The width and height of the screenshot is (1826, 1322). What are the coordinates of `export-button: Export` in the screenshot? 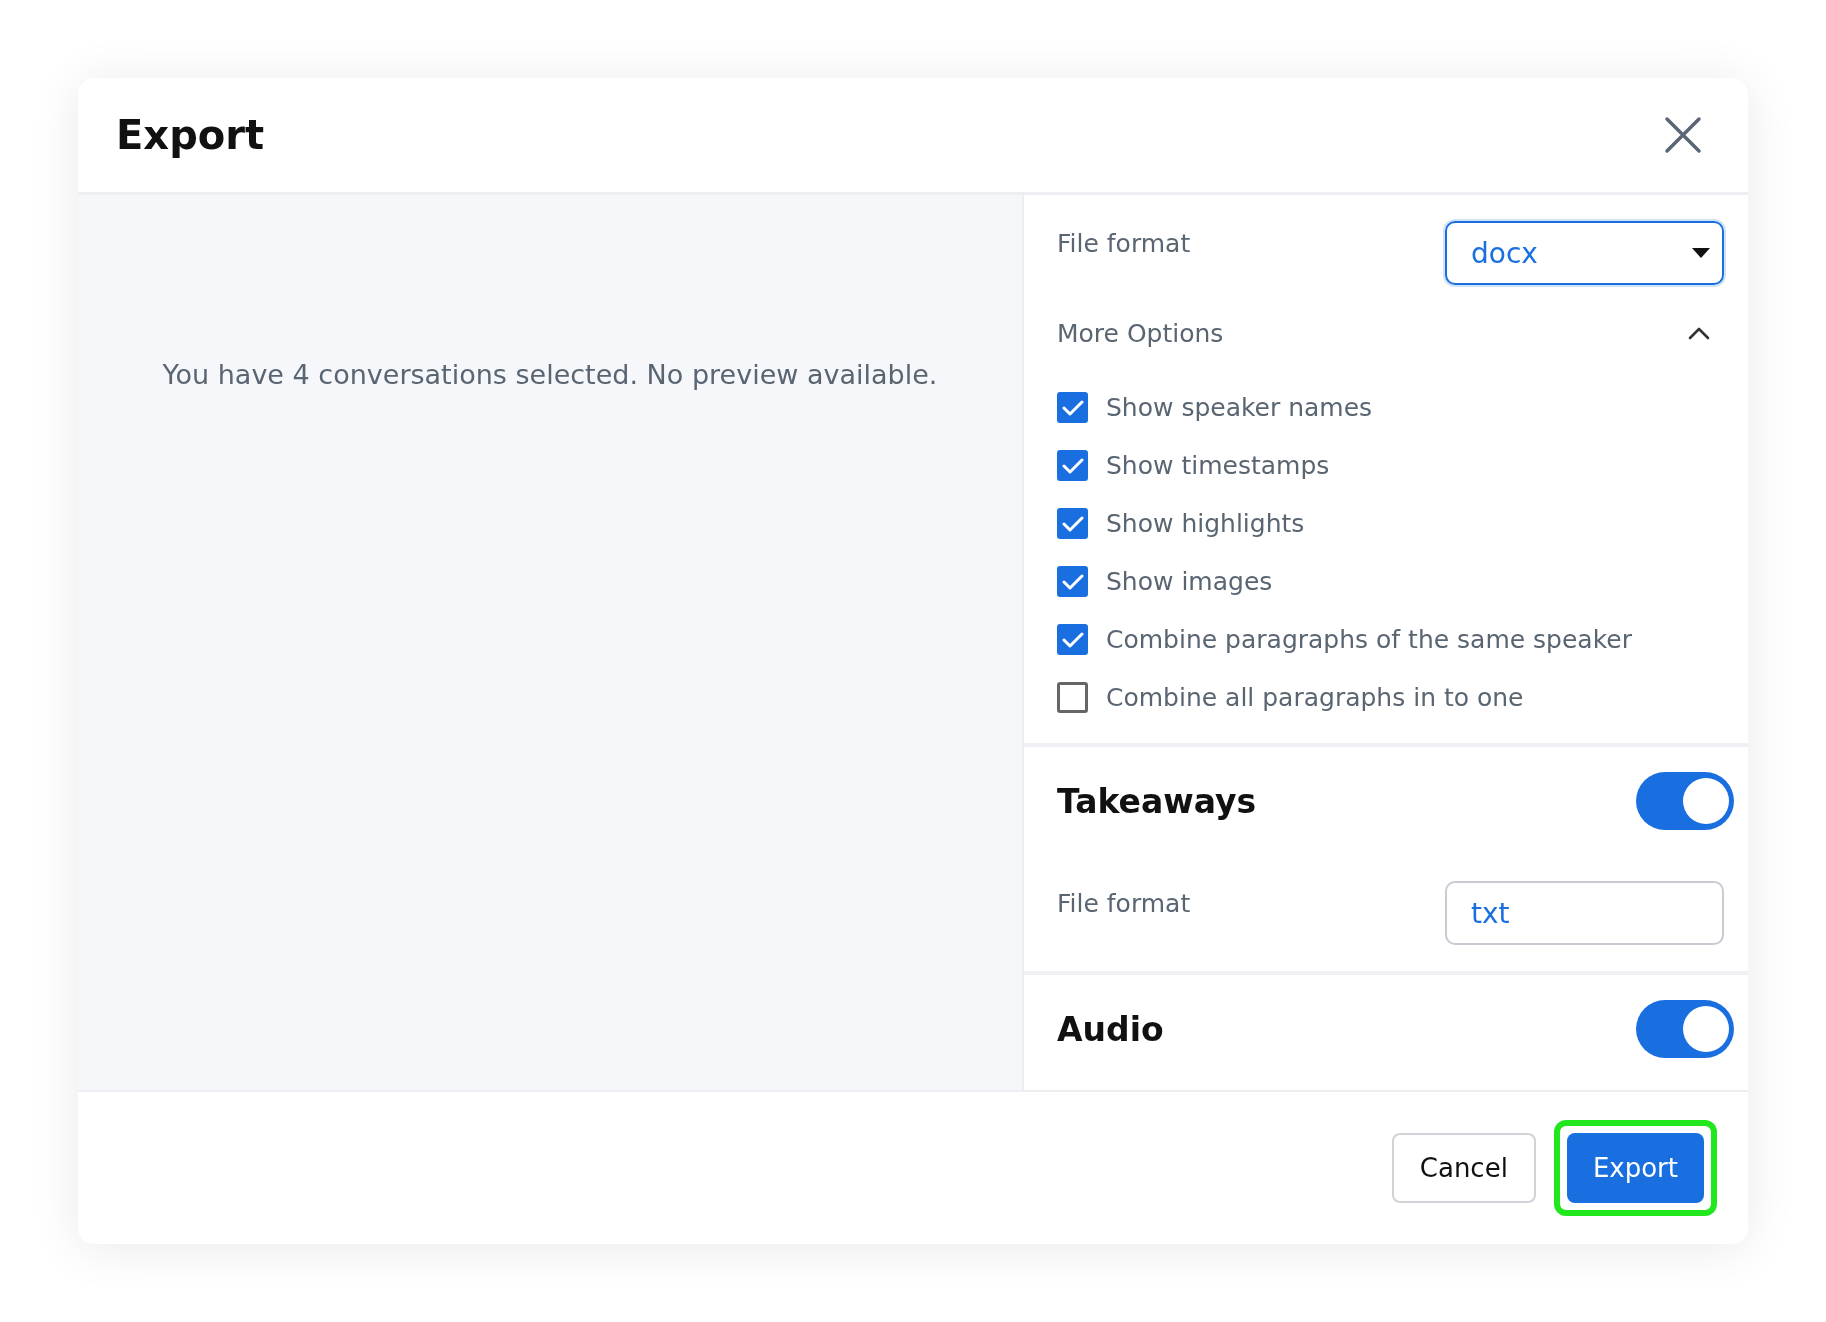 It's located at (1635, 1168).